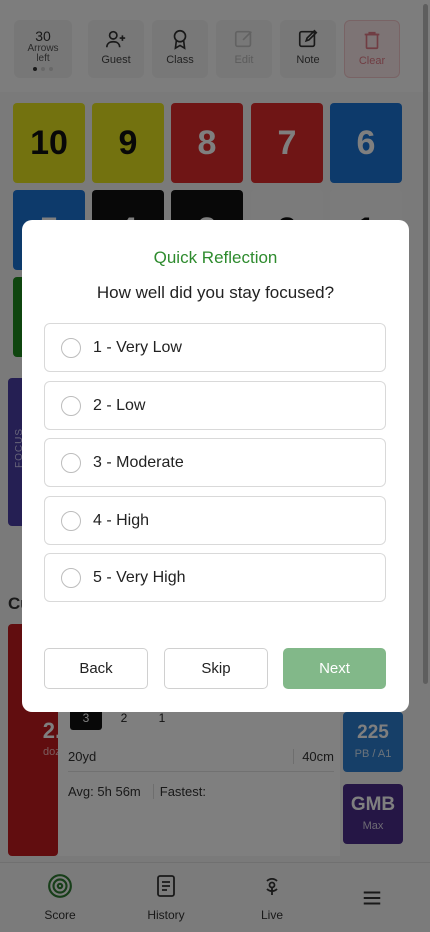  Describe the element at coordinates (334, 668) in the screenshot. I see `next-button: Next` at that location.